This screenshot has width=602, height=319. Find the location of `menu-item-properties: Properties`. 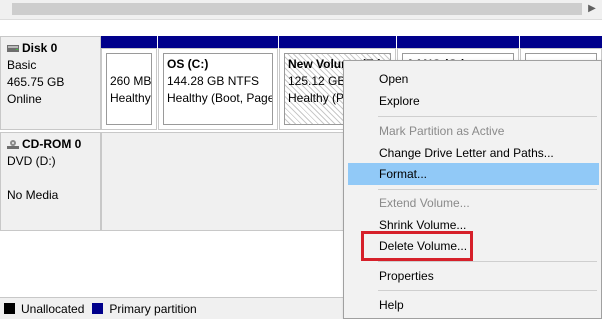

menu-item-properties: Properties is located at coordinates (473, 276).